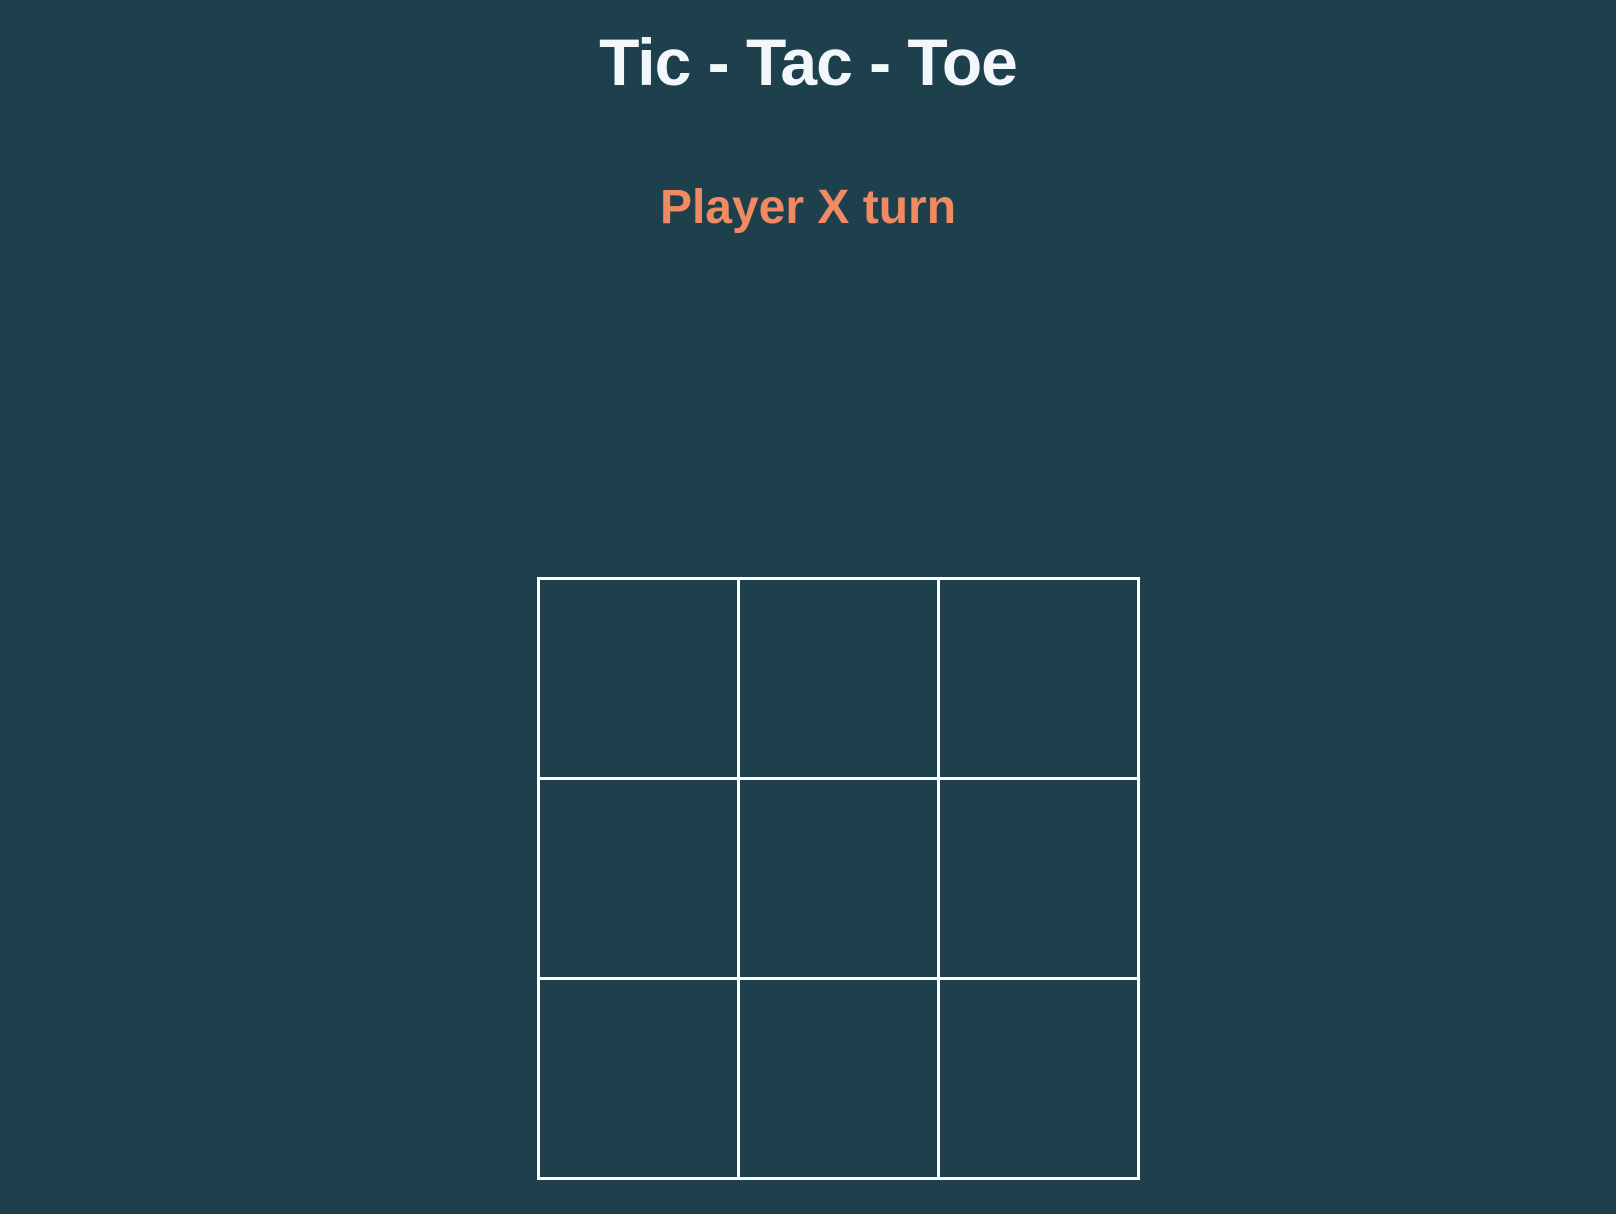 Image resolution: width=1616 pixels, height=1214 pixels. I want to click on turn-status: Player X turn, so click(808, 207).